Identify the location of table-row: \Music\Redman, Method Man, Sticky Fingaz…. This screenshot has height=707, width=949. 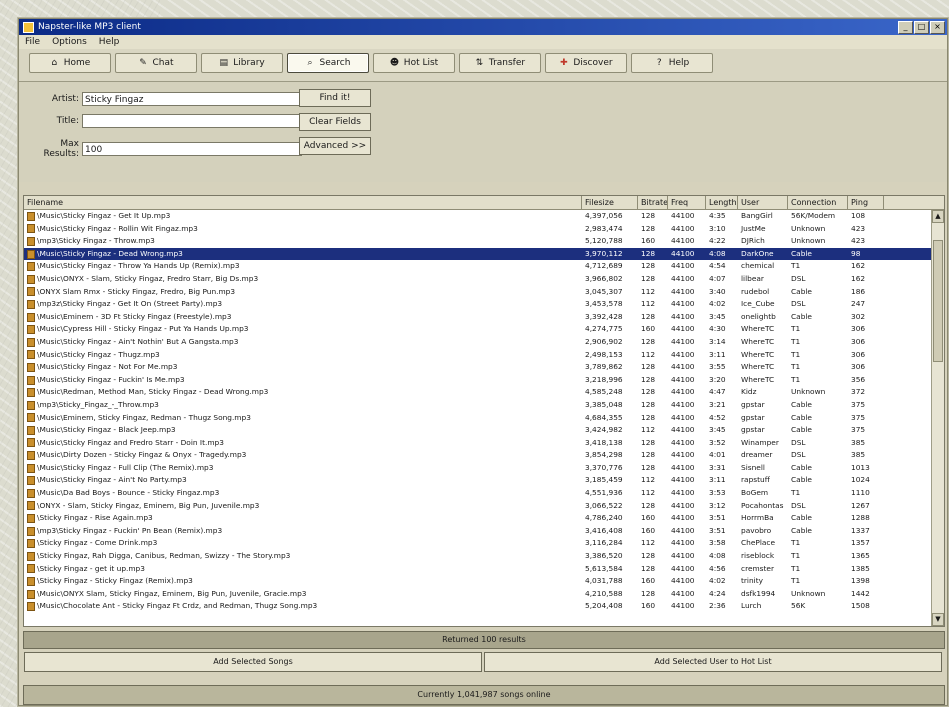
(484, 392).